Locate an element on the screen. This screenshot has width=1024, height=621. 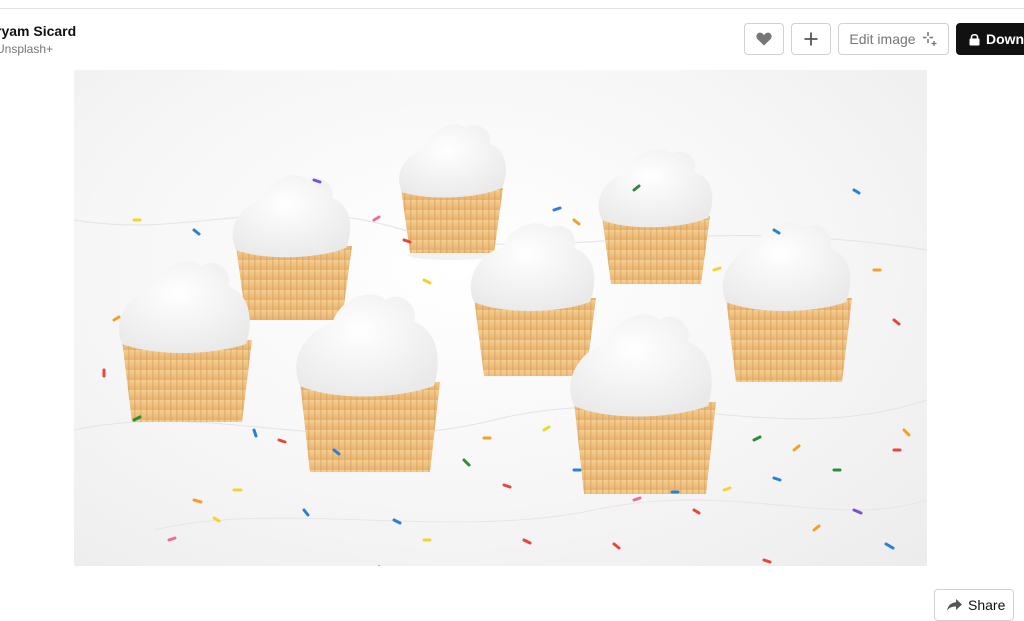
edit-image-button: Edit image is located at coordinates (893, 39).